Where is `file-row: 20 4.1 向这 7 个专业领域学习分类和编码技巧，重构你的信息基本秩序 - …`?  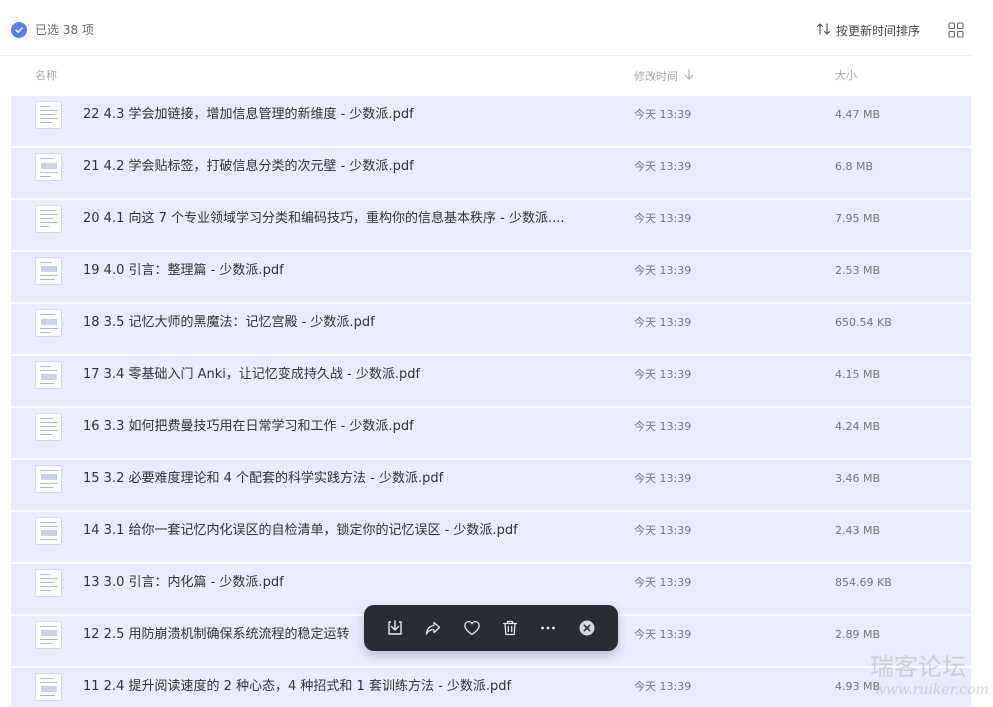
file-row: 20 4.1 向这 7 个专业领域学习分类和编码技巧，重构你的信息基本秩序 - … is located at coordinates (491, 225).